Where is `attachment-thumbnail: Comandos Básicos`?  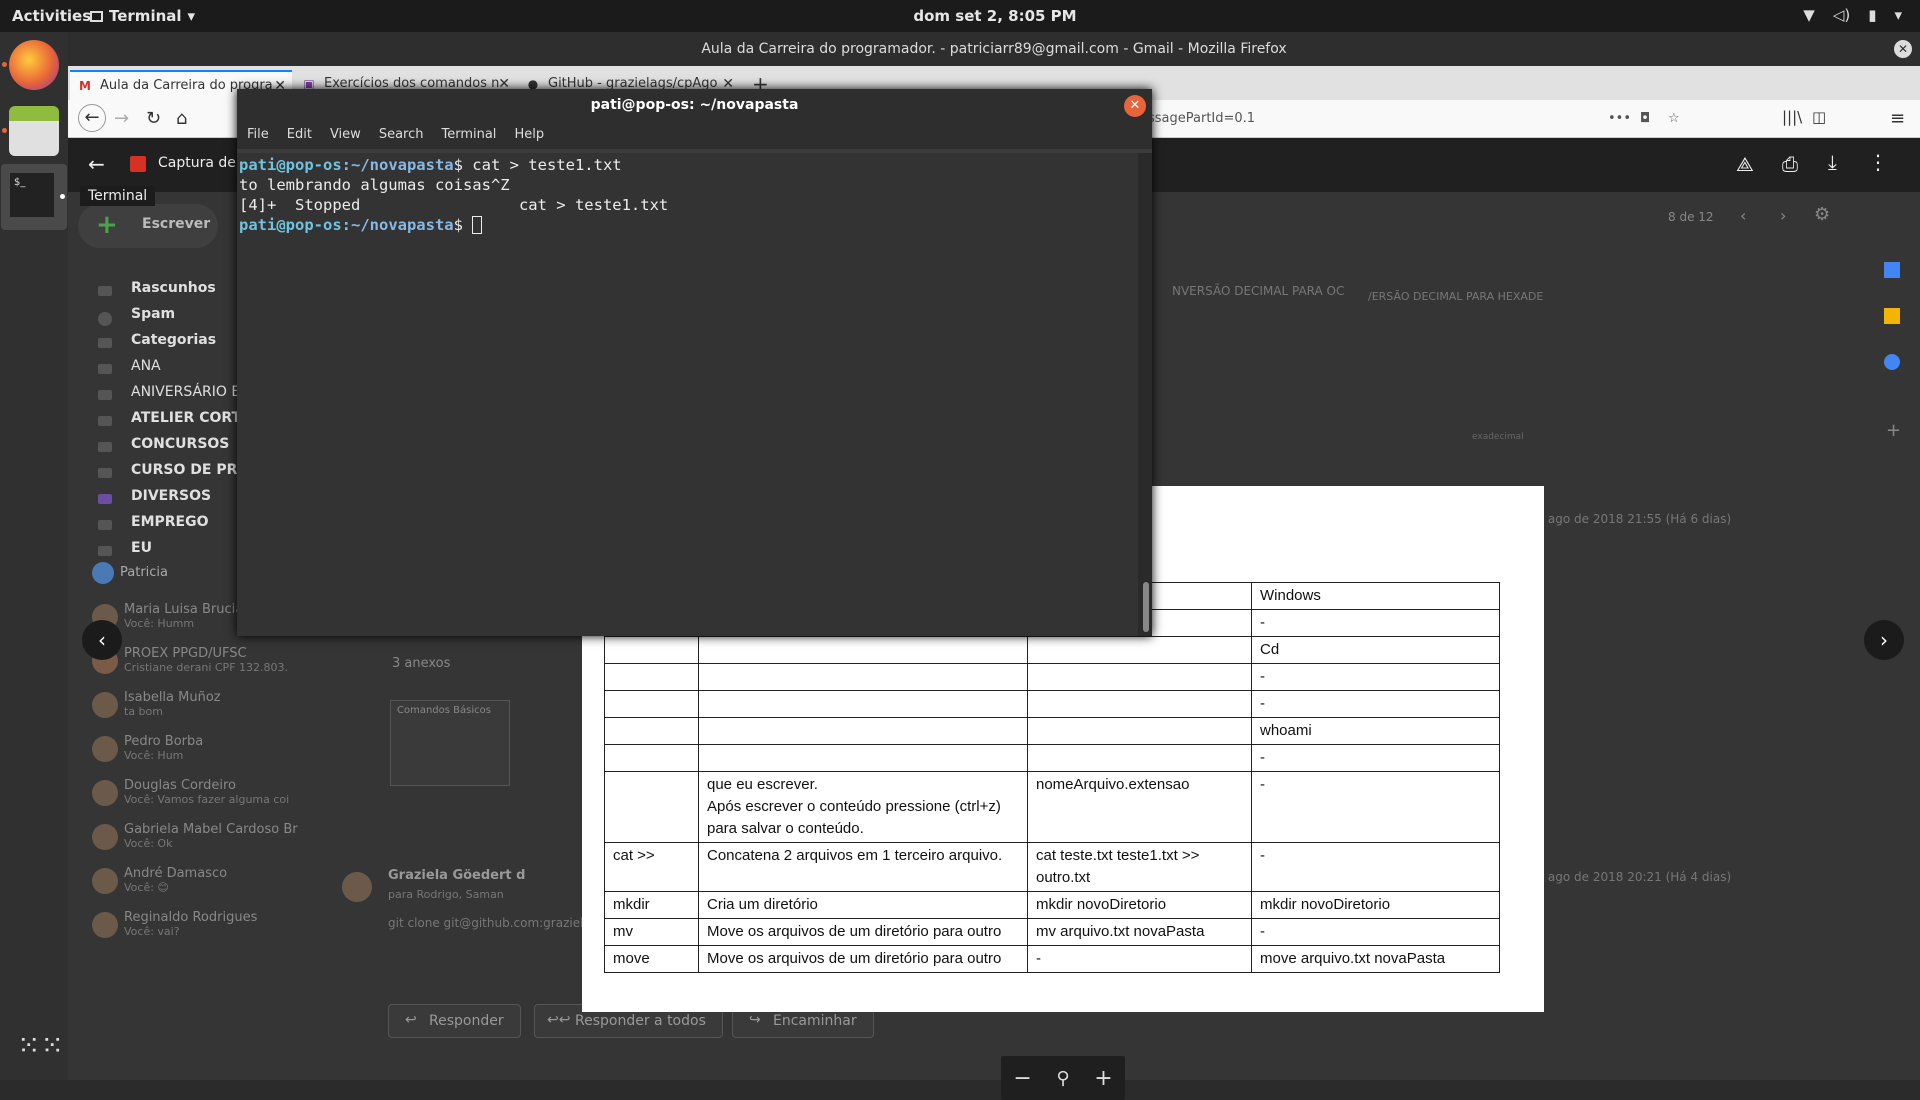
attachment-thumbnail: Comandos Básicos is located at coordinates (450, 743).